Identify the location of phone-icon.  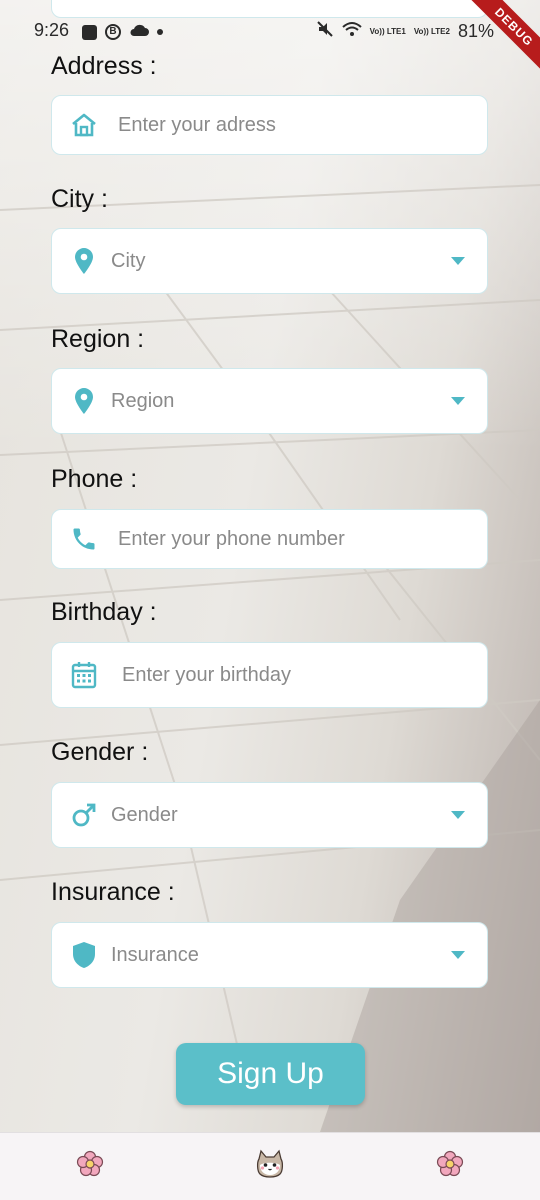
(84, 539).